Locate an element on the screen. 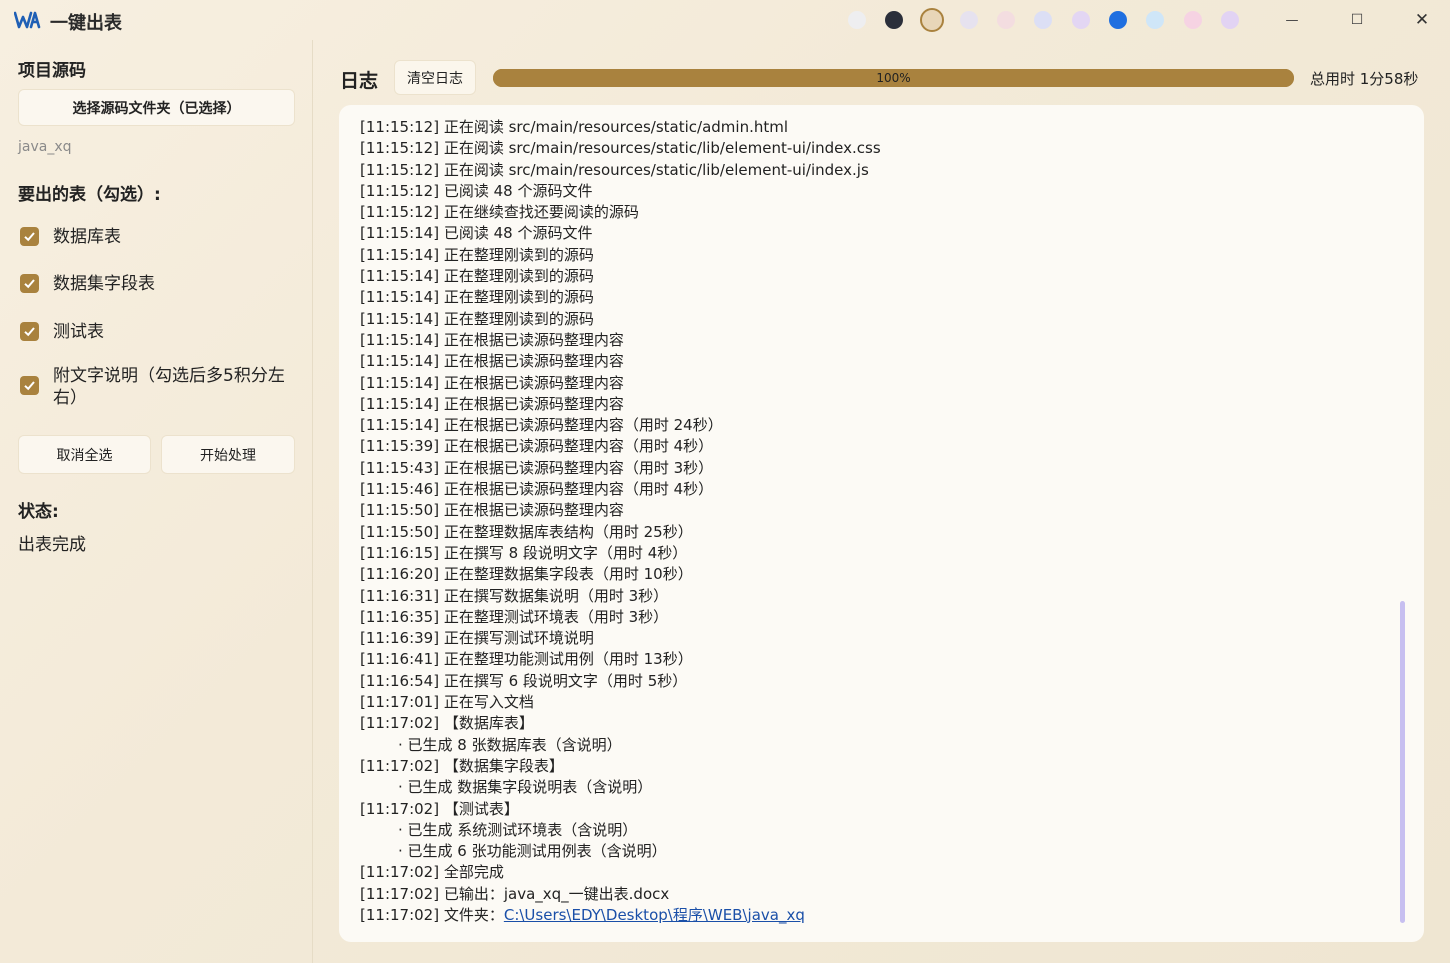 Image resolution: width=1450 pixels, height=963 pixels. log-line: [11:16:39] 正在撰写测试环境说明 is located at coordinates (875, 638).